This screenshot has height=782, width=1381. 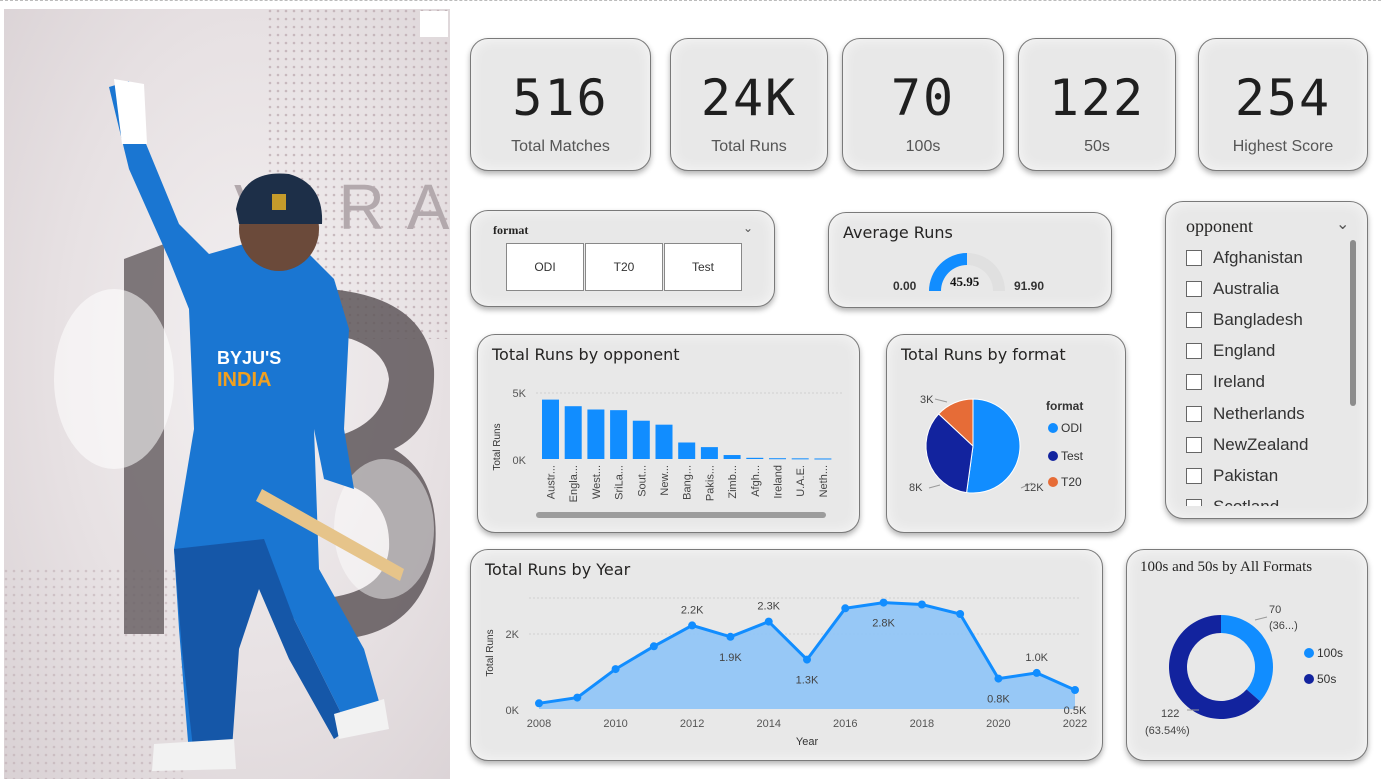 I want to click on legend-label: Test, so click(x=1072, y=456).